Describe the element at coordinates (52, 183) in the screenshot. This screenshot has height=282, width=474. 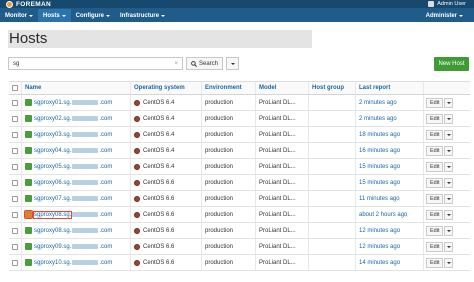
I see `host-link: sgproxy06.sg.` at that location.